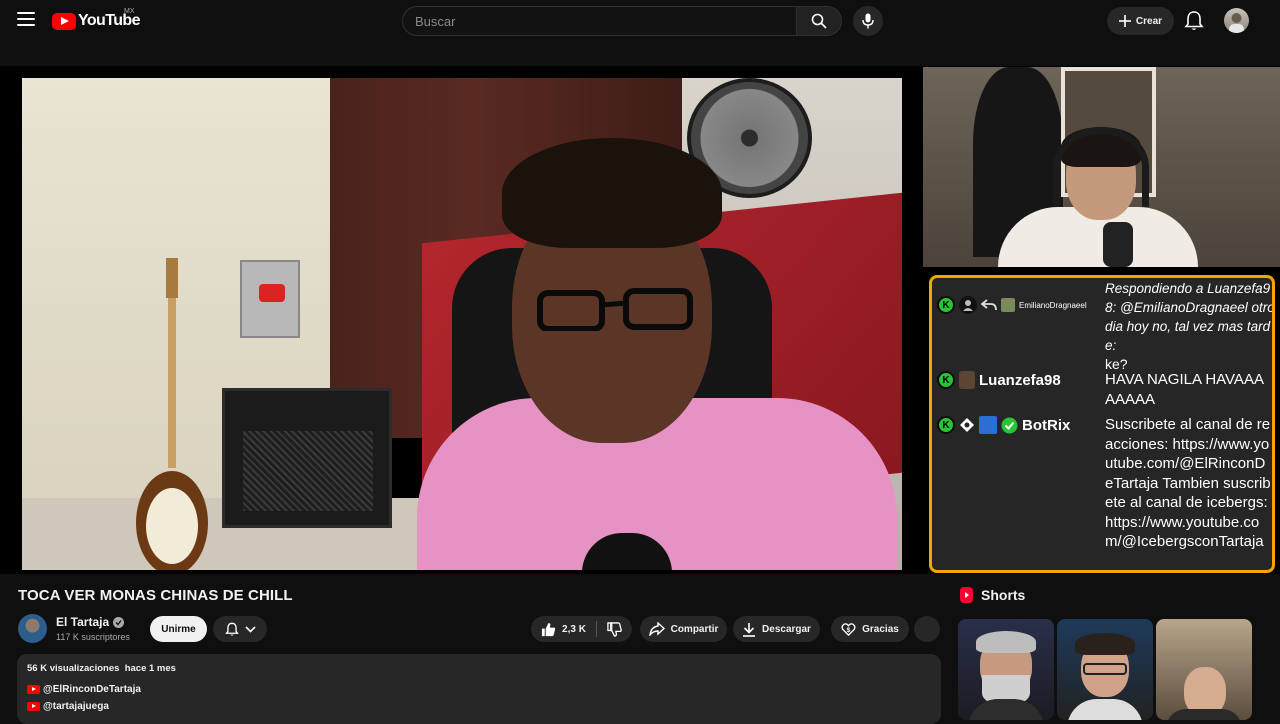 Image resolution: width=1280 pixels, height=724 pixels. I want to click on verified-icon, so click(1009, 425).